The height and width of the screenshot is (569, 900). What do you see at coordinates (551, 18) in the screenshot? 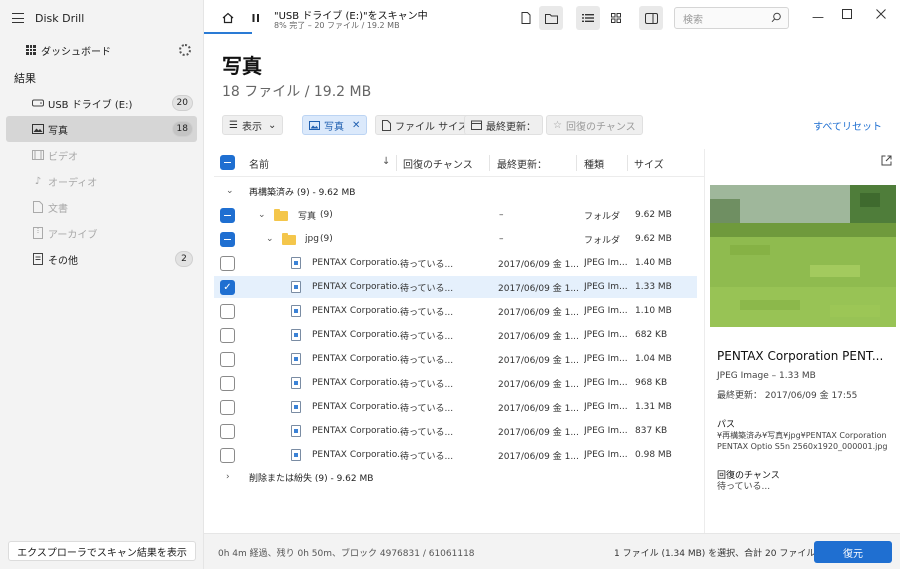
I see `folder-view-button` at bounding box center [551, 18].